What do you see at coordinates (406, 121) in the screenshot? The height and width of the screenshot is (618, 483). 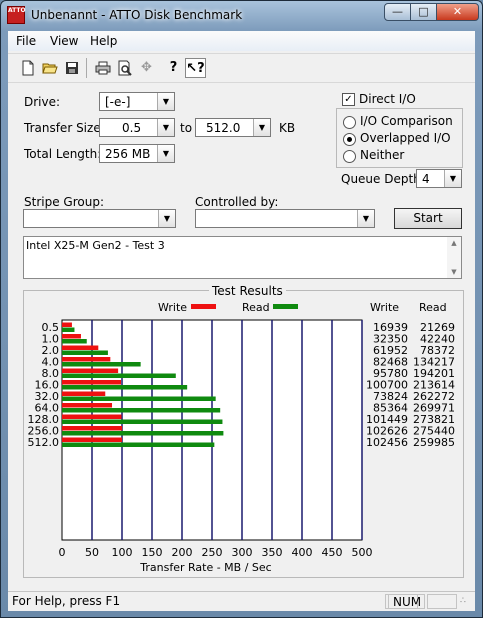 I see `io-comparison-label: I/O Comparison` at bounding box center [406, 121].